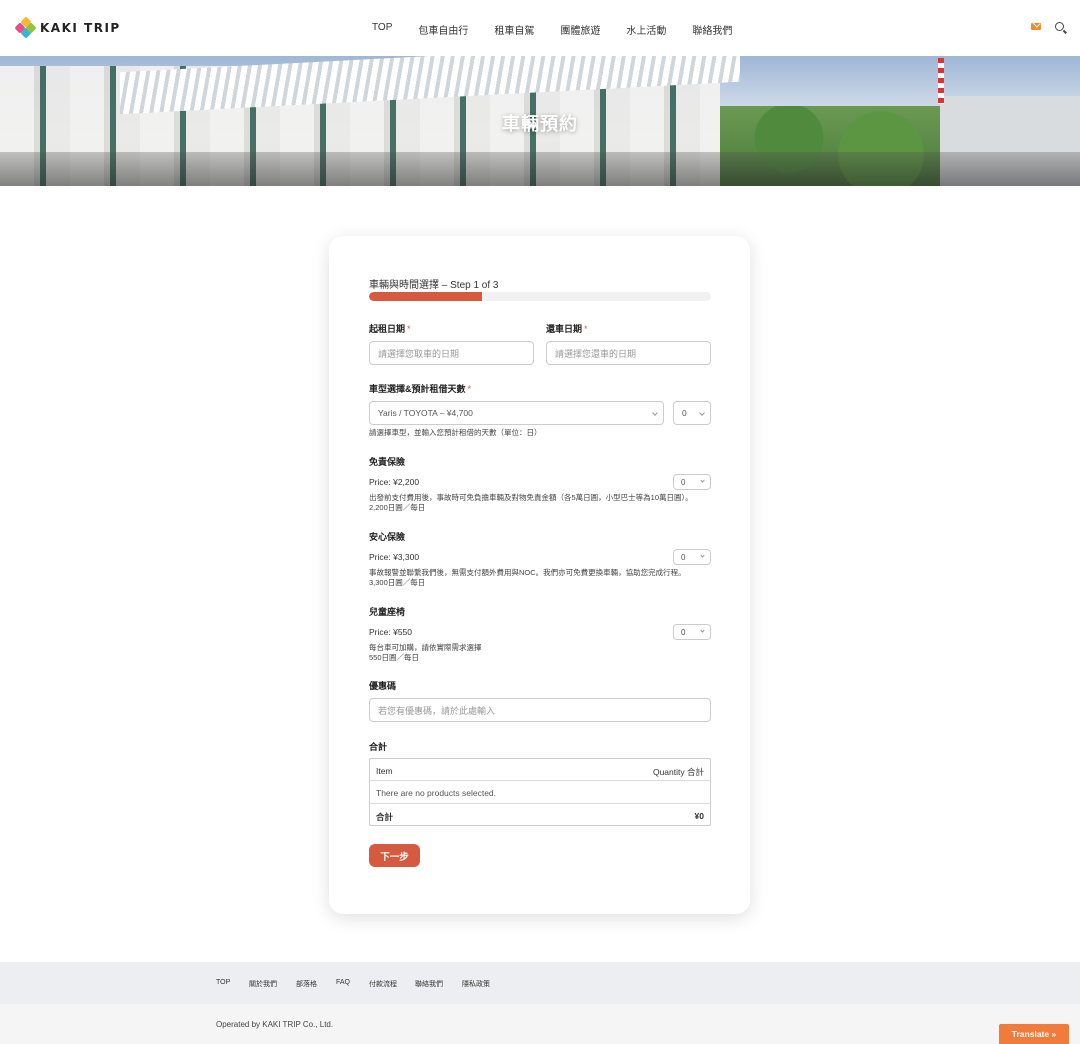 The image size is (1080, 1044). I want to click on footer-link-faq: FAQ, so click(343, 982).